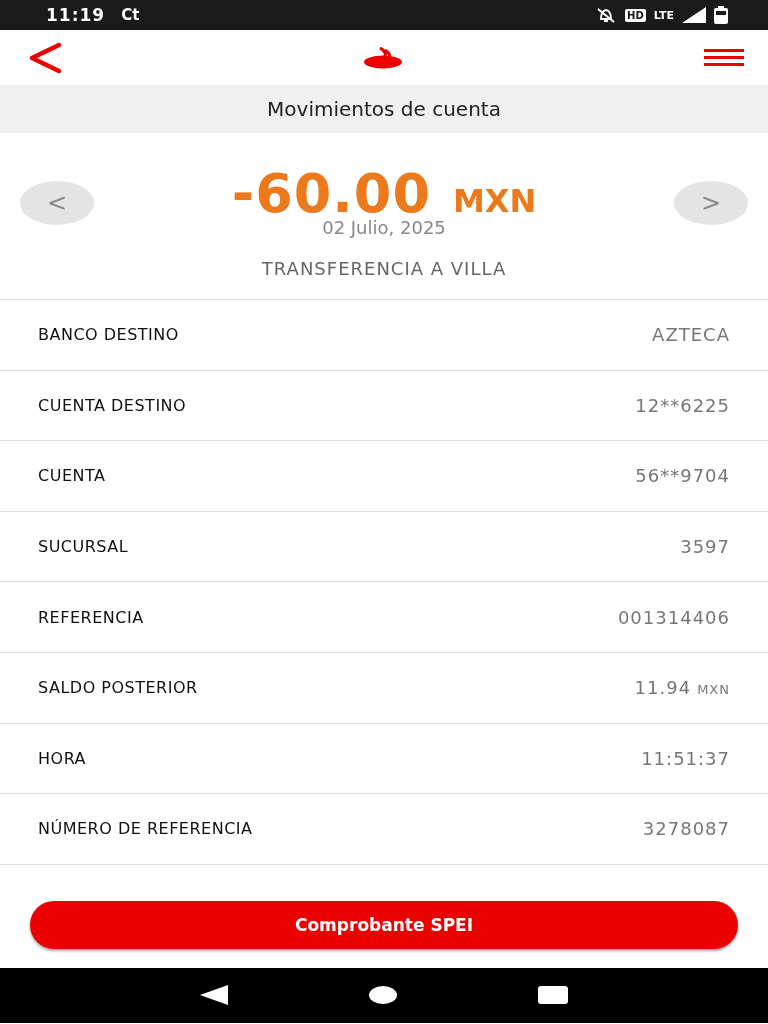 This screenshot has height=1024, width=768. What do you see at coordinates (673, 617) in the screenshot?
I see `detail-value: 001314406` at bounding box center [673, 617].